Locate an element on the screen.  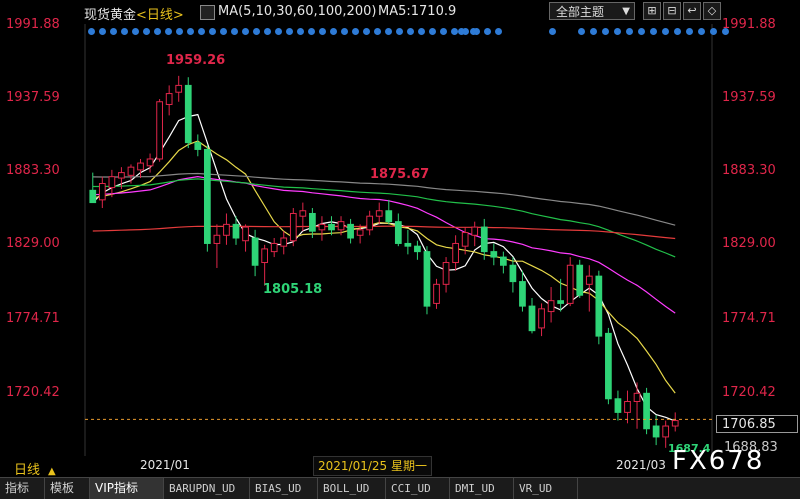
tab-dmi: DMI_UD is located at coordinates (482, 488).